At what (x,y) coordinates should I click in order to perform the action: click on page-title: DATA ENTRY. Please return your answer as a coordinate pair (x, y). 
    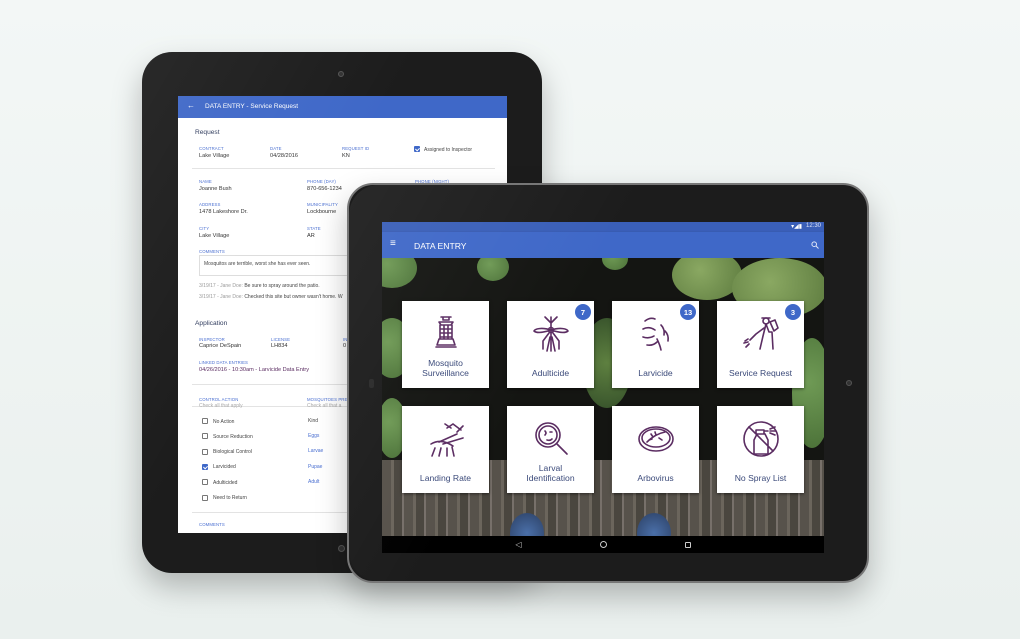
    Looking at the image, I should click on (440, 246).